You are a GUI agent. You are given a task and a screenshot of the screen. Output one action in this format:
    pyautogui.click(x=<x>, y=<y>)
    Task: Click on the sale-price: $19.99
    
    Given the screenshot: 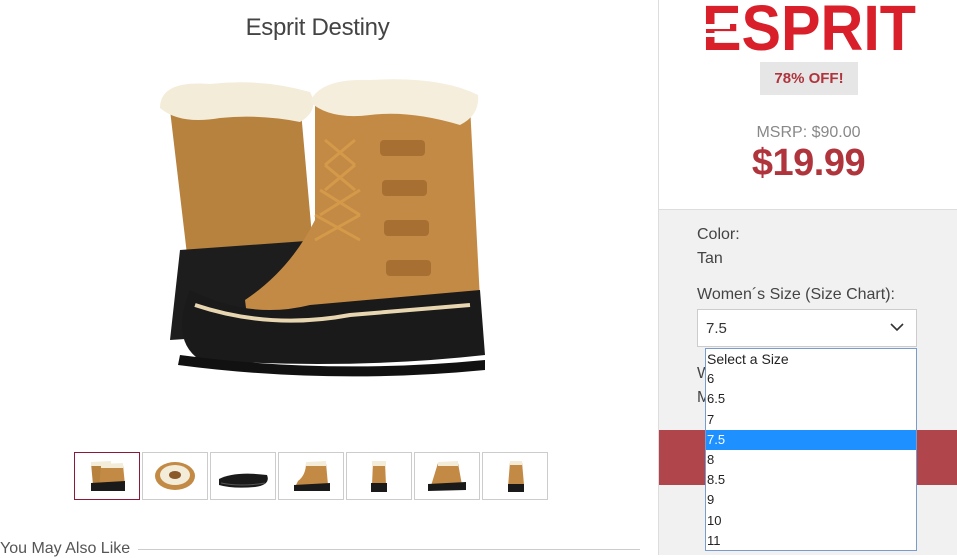 What is the action you would take?
    pyautogui.click(x=808, y=163)
    